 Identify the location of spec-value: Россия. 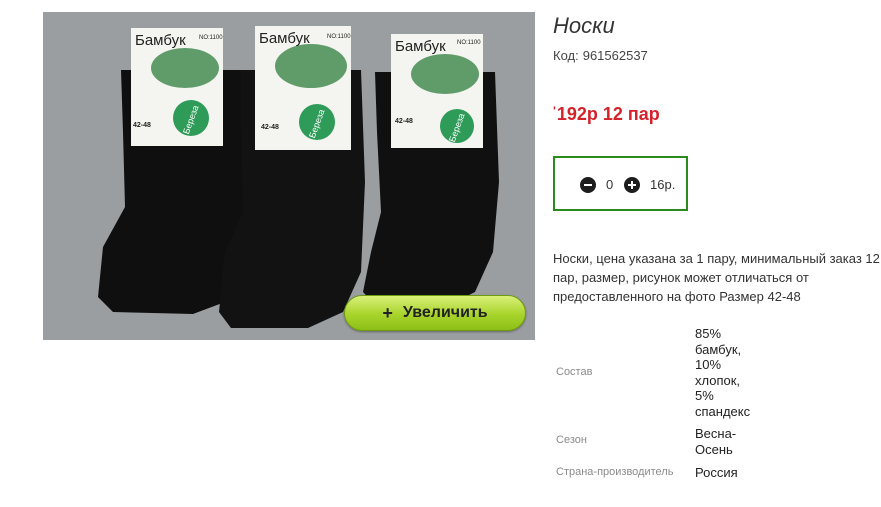
(716, 472).